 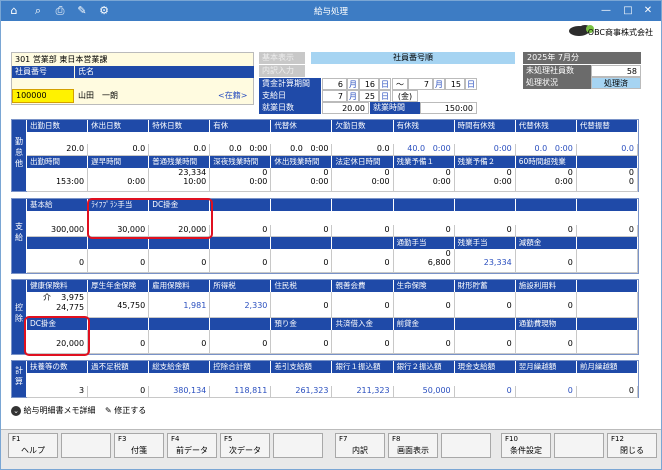 I want to click on employee-box: 301 営業部 東日本営業課 社員番号 氏名 100000 山田 一朗 <在籍>, so click(x=132, y=78).